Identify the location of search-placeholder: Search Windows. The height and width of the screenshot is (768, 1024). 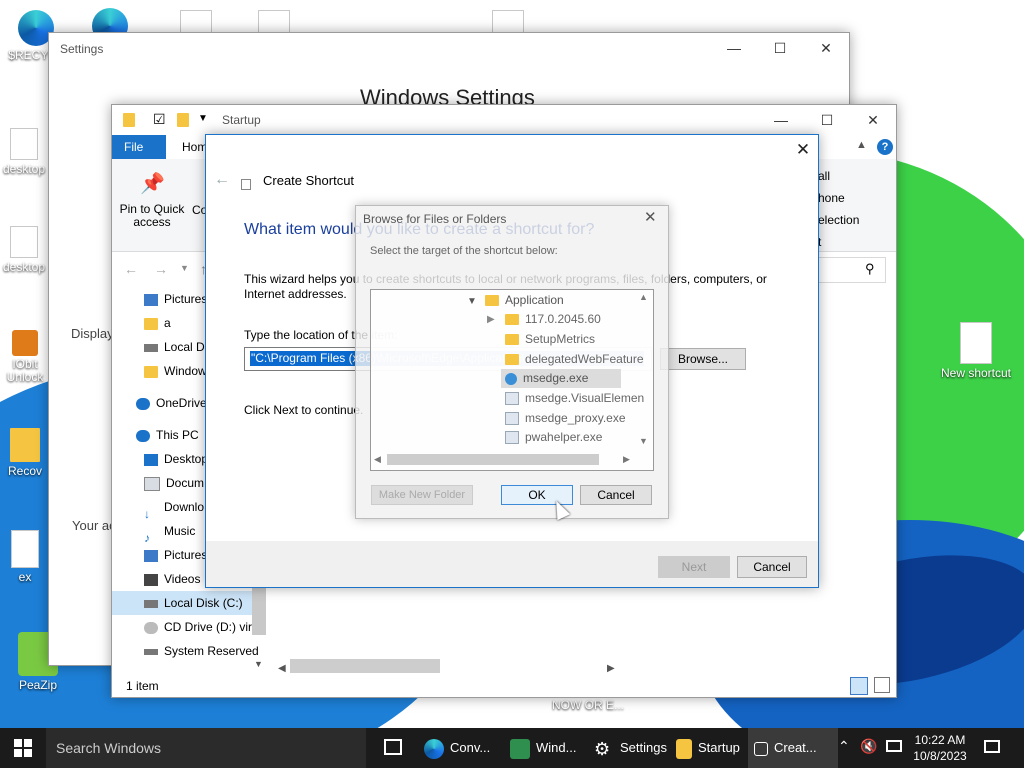
(109, 748).